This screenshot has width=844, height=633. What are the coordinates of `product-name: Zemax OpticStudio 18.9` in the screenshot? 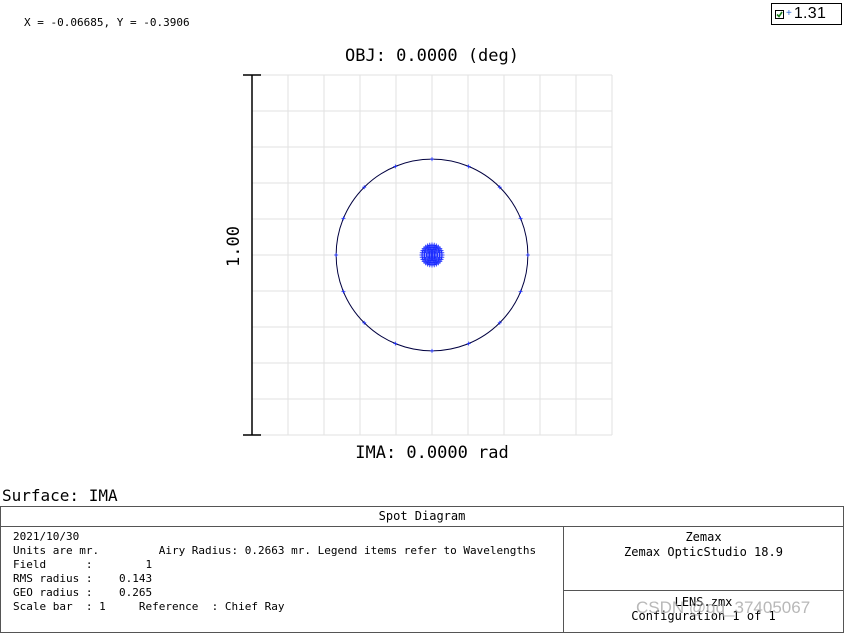 It's located at (703, 552).